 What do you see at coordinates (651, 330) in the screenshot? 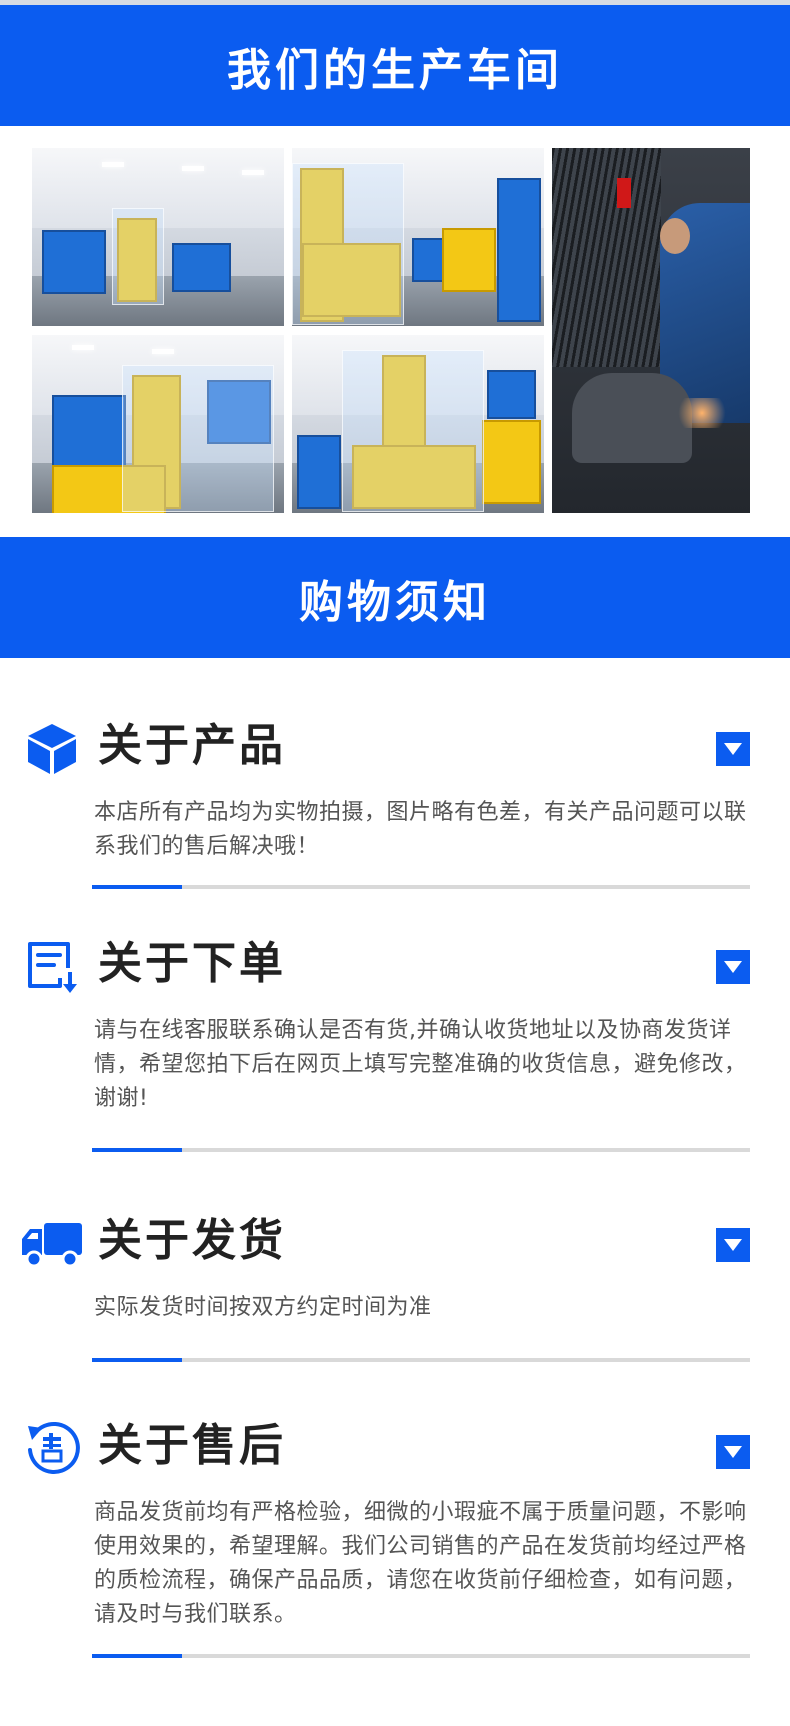
I see `workshop-photo-worker` at bounding box center [651, 330].